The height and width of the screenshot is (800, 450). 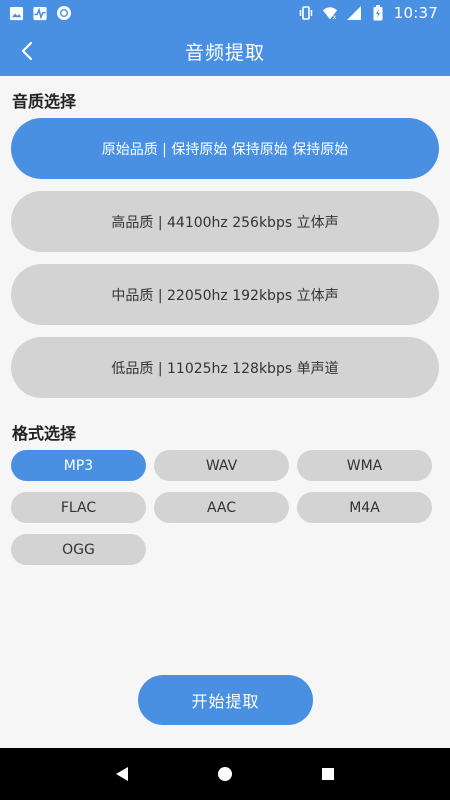 What do you see at coordinates (78, 507) in the screenshot?
I see `format-chip-flac: FLAC` at bounding box center [78, 507].